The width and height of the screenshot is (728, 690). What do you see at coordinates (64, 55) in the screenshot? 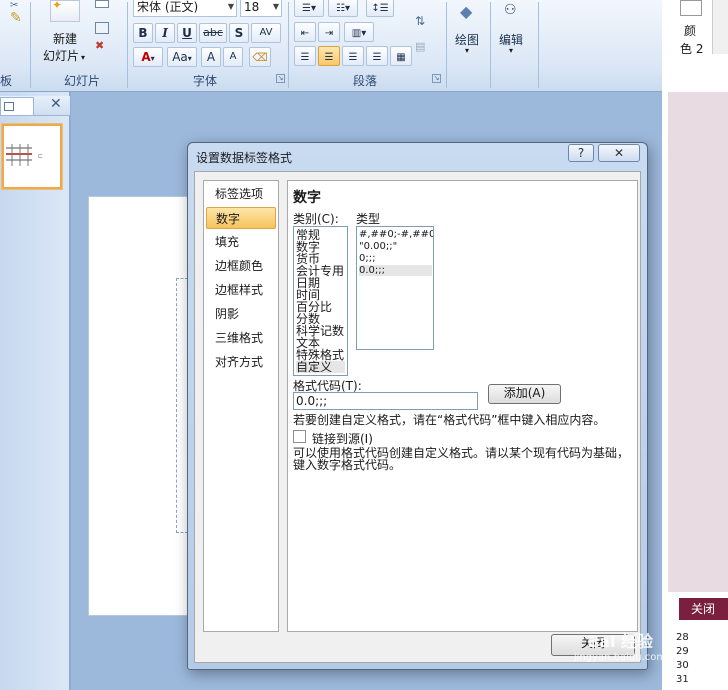
I see `new-slide-button-label-2: 幻灯片 ▾` at bounding box center [64, 55].